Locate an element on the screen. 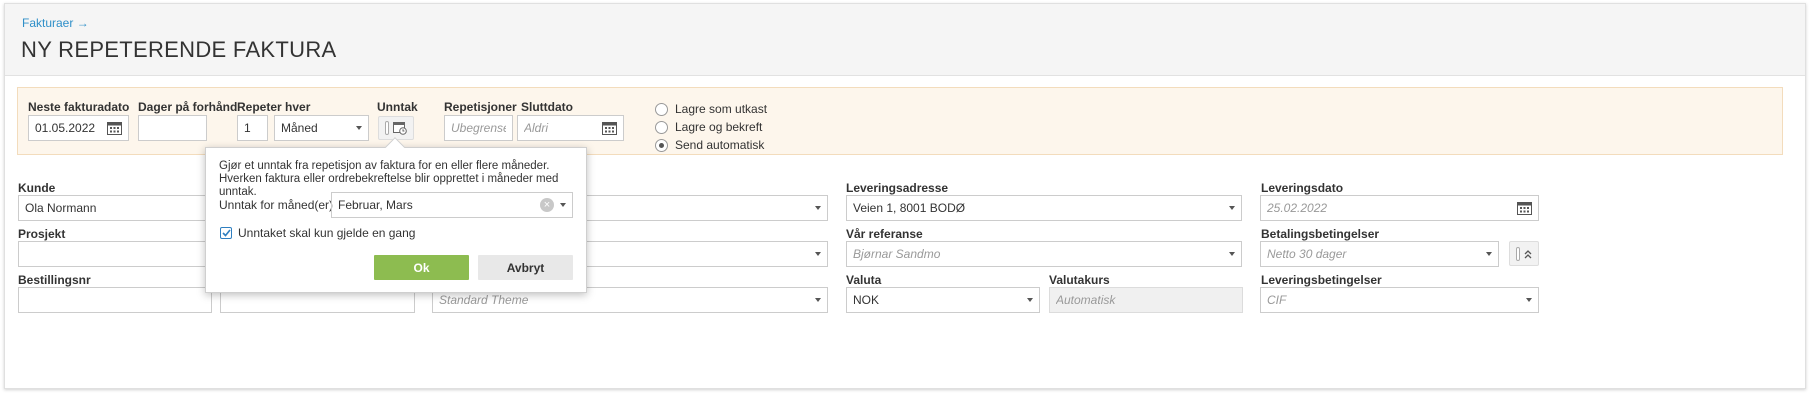 The height and width of the screenshot is (394, 1815). delivery-date-field: 25.02.2022 is located at coordinates (1399, 208).